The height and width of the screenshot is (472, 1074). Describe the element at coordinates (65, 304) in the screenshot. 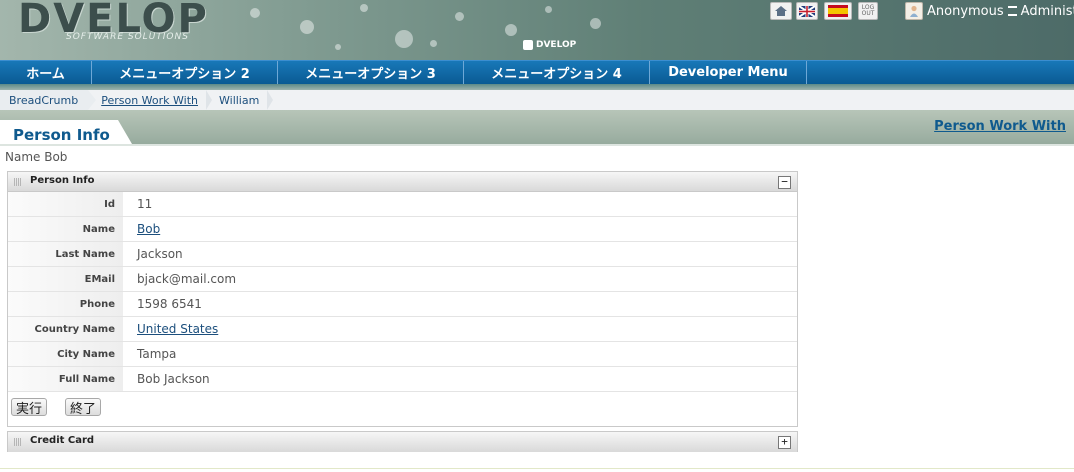

I see `field-label: Phone` at that location.